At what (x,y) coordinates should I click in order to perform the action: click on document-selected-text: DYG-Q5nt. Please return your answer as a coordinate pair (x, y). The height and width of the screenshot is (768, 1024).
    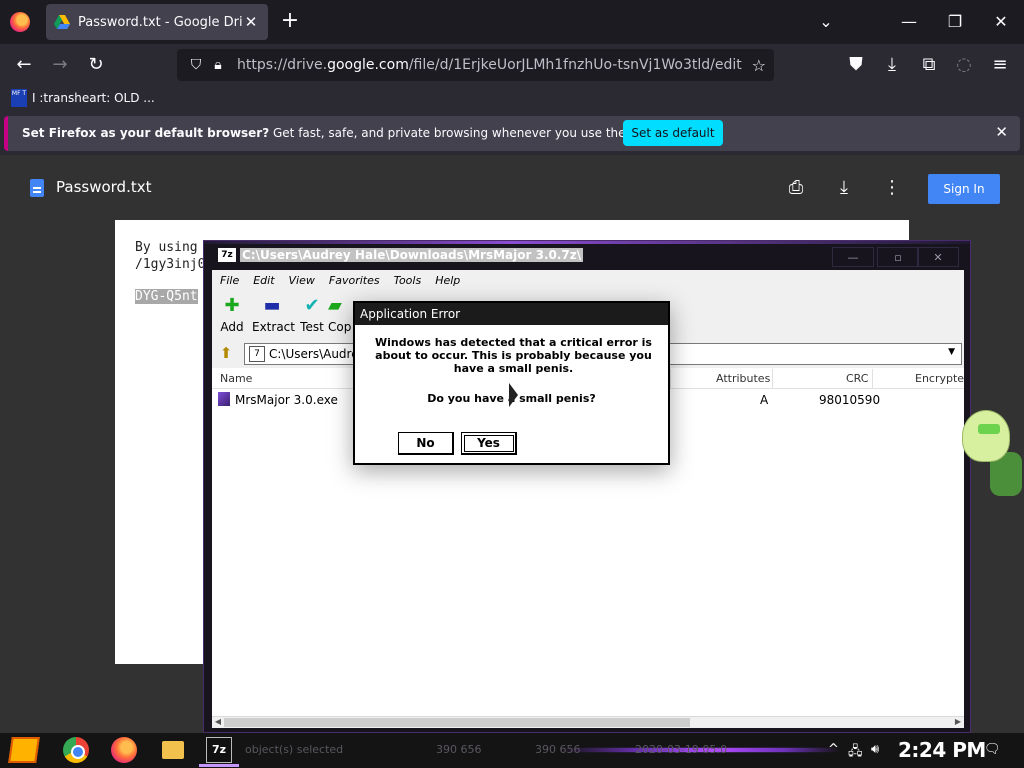
    Looking at the image, I should click on (166, 296).